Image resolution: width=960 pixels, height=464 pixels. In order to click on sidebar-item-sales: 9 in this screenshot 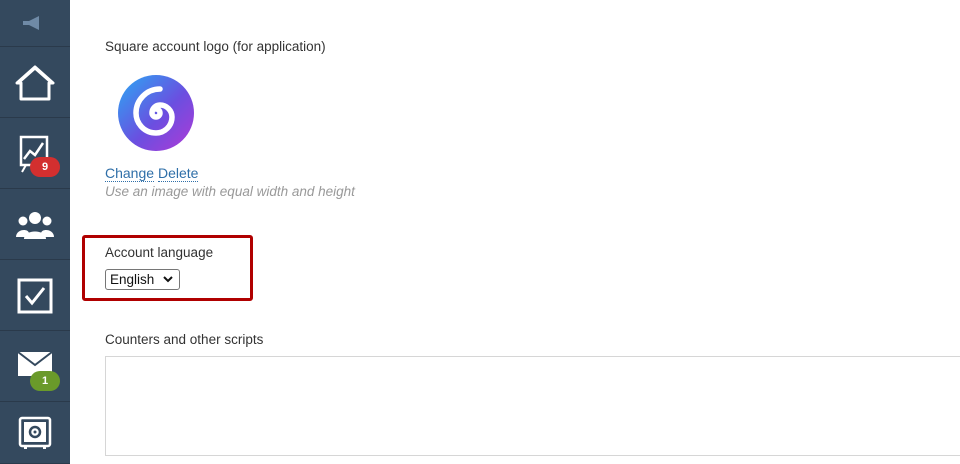, I will do `click(35, 154)`.